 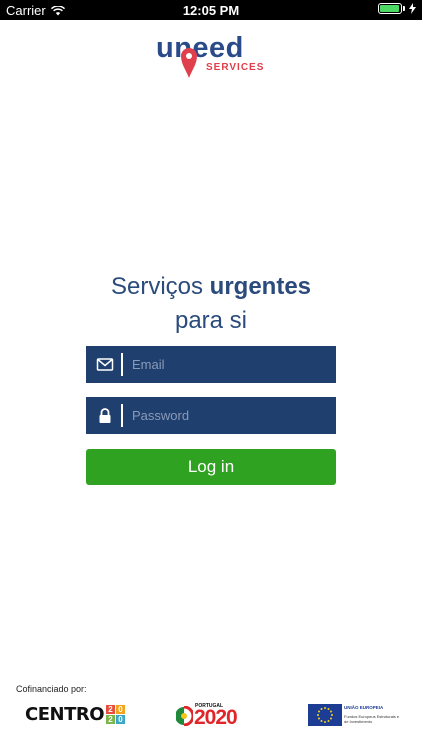 What do you see at coordinates (230, 415) in the screenshot?
I see `password-input` at bounding box center [230, 415].